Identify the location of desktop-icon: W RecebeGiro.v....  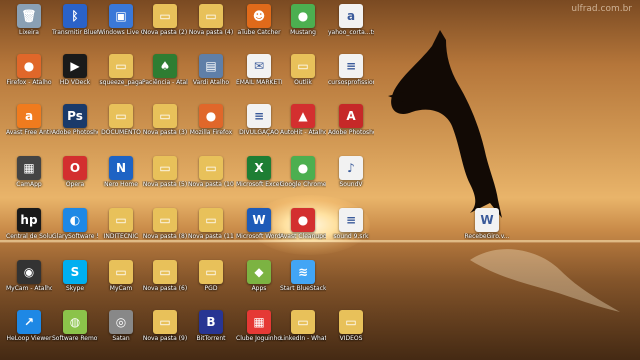
(487, 224).